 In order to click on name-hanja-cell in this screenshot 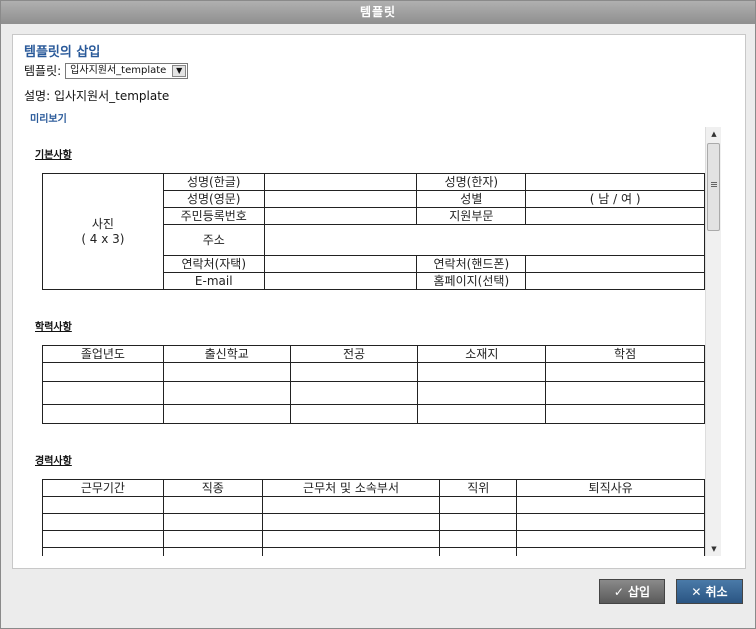, I will do `click(615, 182)`.